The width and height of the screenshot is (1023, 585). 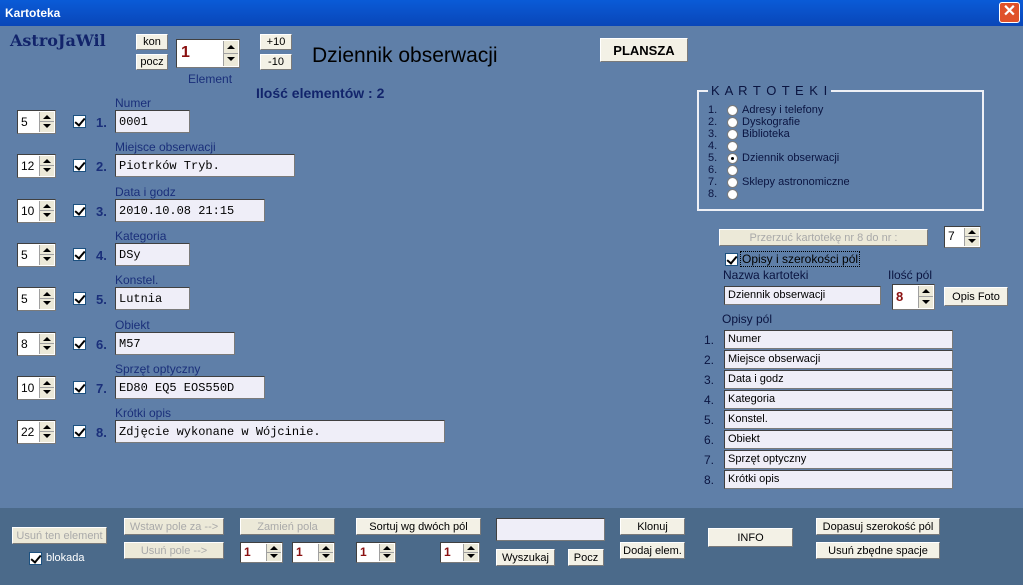 What do you see at coordinates (713, 110) in the screenshot?
I see `kartoteka-number: 1.` at bounding box center [713, 110].